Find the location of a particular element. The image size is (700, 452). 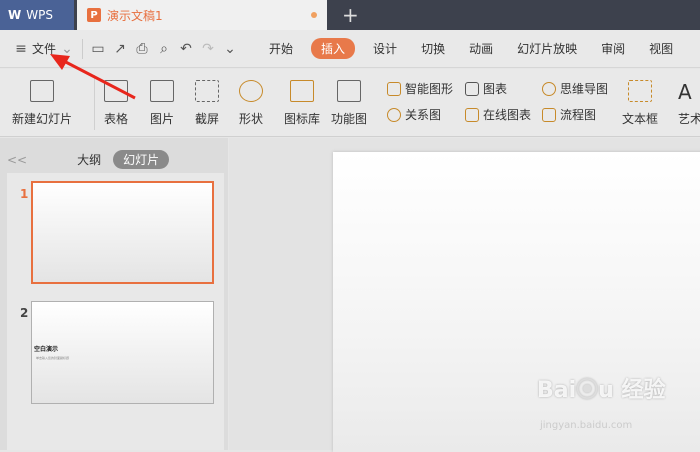

icon-library-button: 图标库 is located at coordinates (302, 103).